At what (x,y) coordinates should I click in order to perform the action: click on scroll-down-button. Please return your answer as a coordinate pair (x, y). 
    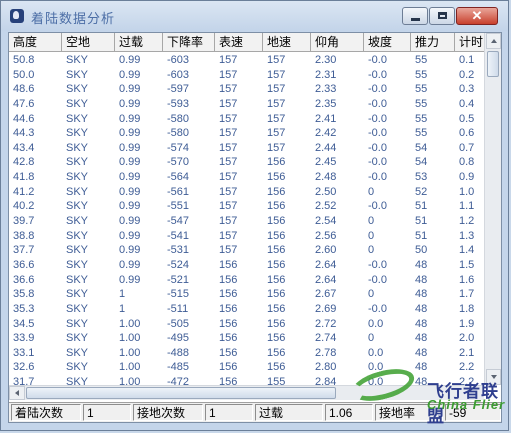
    Looking at the image, I should click on (493, 377).